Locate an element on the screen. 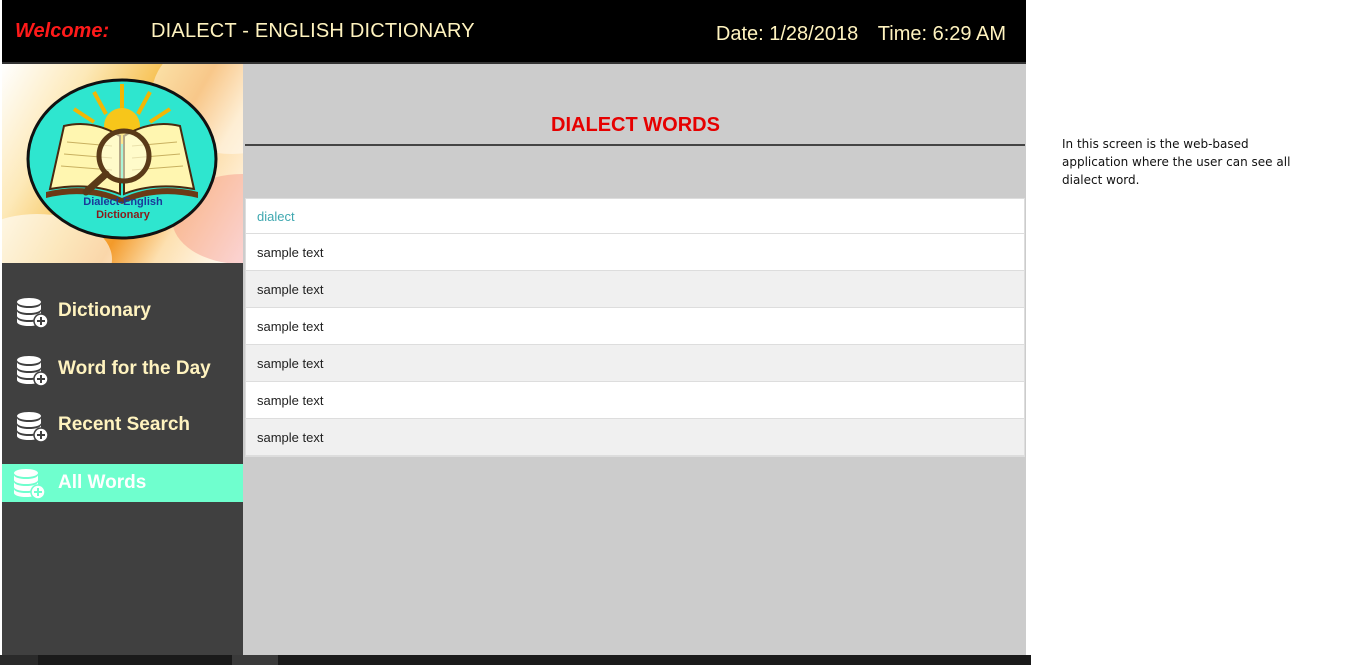 The image size is (1348, 665). sidebar-item-dictionary: Dictionary is located at coordinates (122, 311).